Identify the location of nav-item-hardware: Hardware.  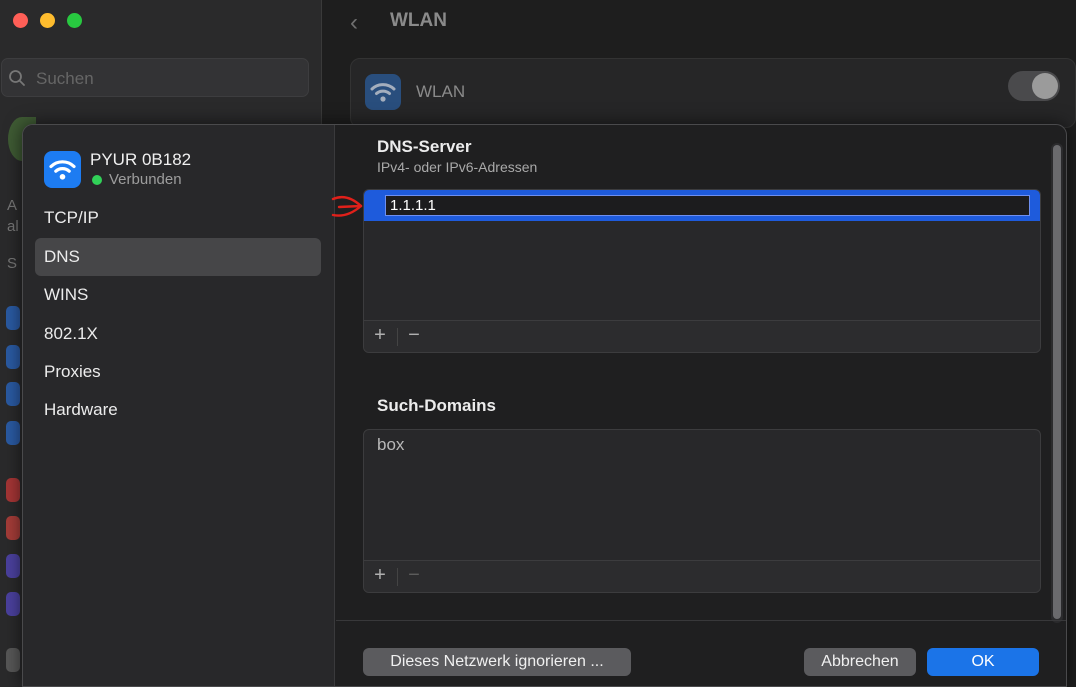
(178, 410).